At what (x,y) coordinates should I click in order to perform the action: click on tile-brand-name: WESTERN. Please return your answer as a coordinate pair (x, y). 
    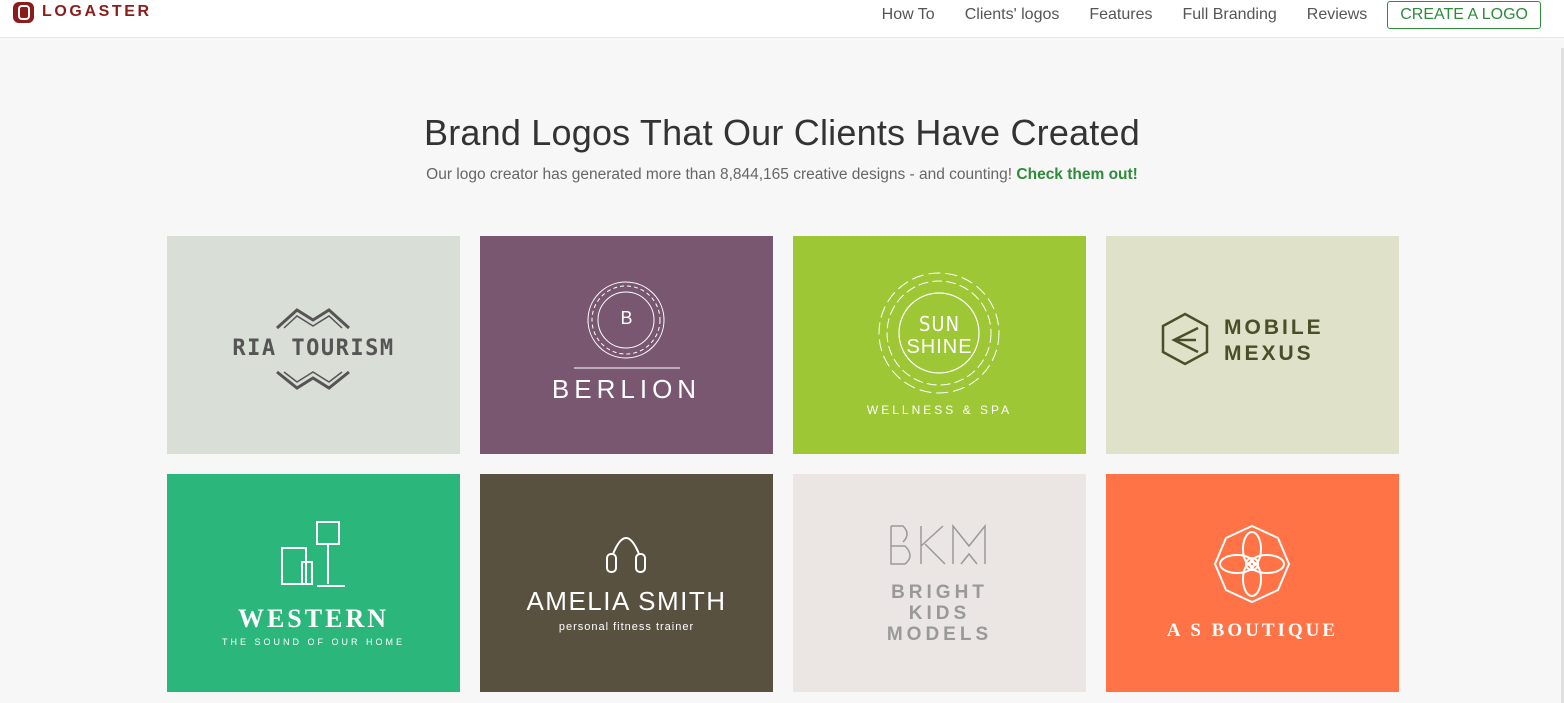
    Looking at the image, I should click on (313, 618).